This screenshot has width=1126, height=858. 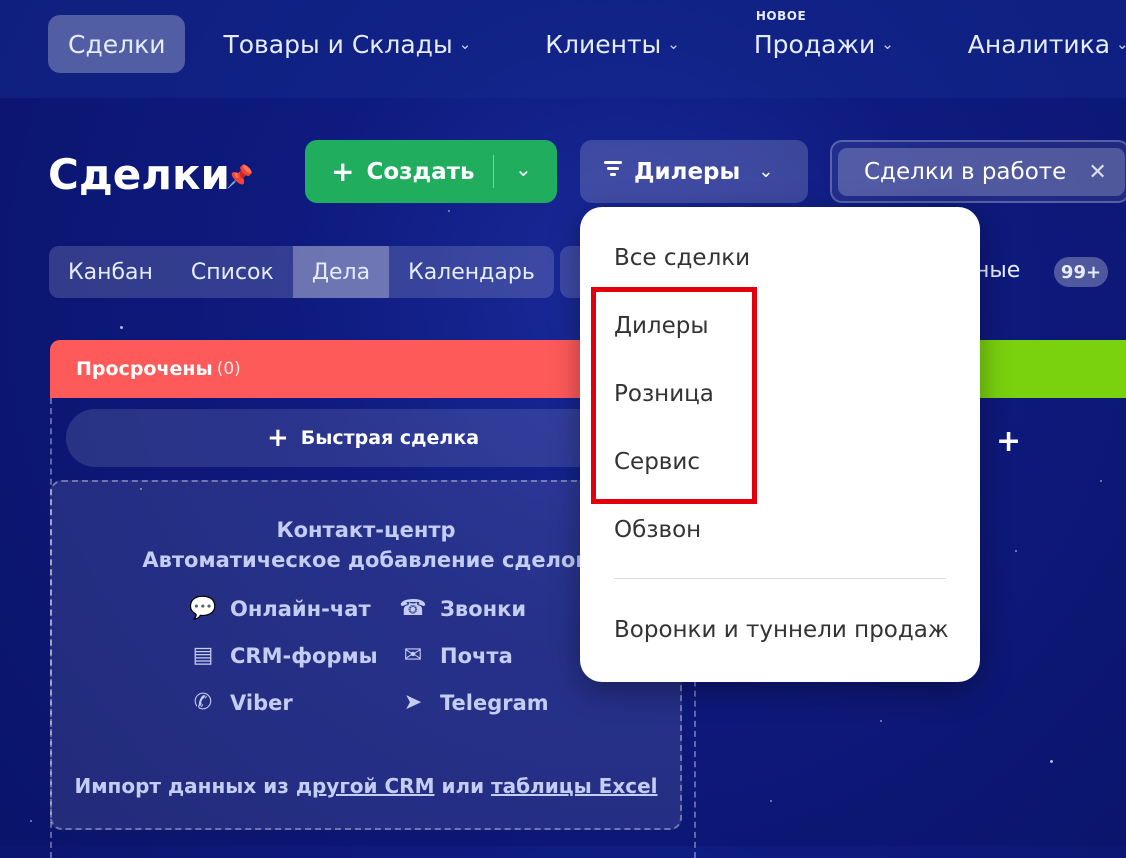 I want to click on channel-label: Почта, so click(x=476, y=655).